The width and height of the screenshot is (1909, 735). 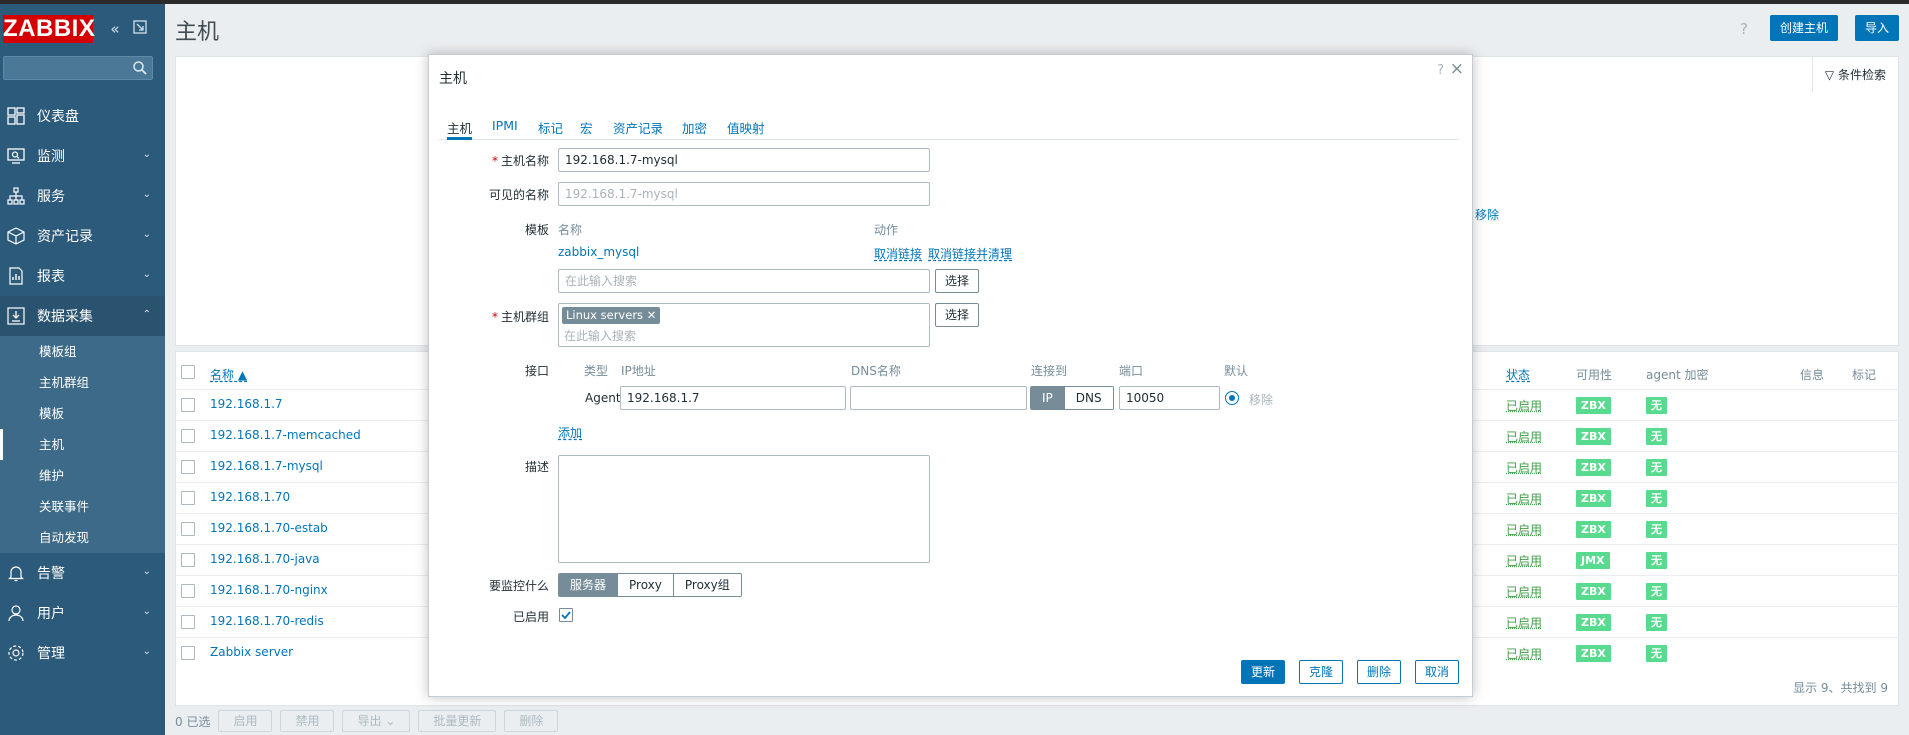 What do you see at coordinates (957, 281) in the screenshot?
I see `select-templates-button: 选择` at bounding box center [957, 281].